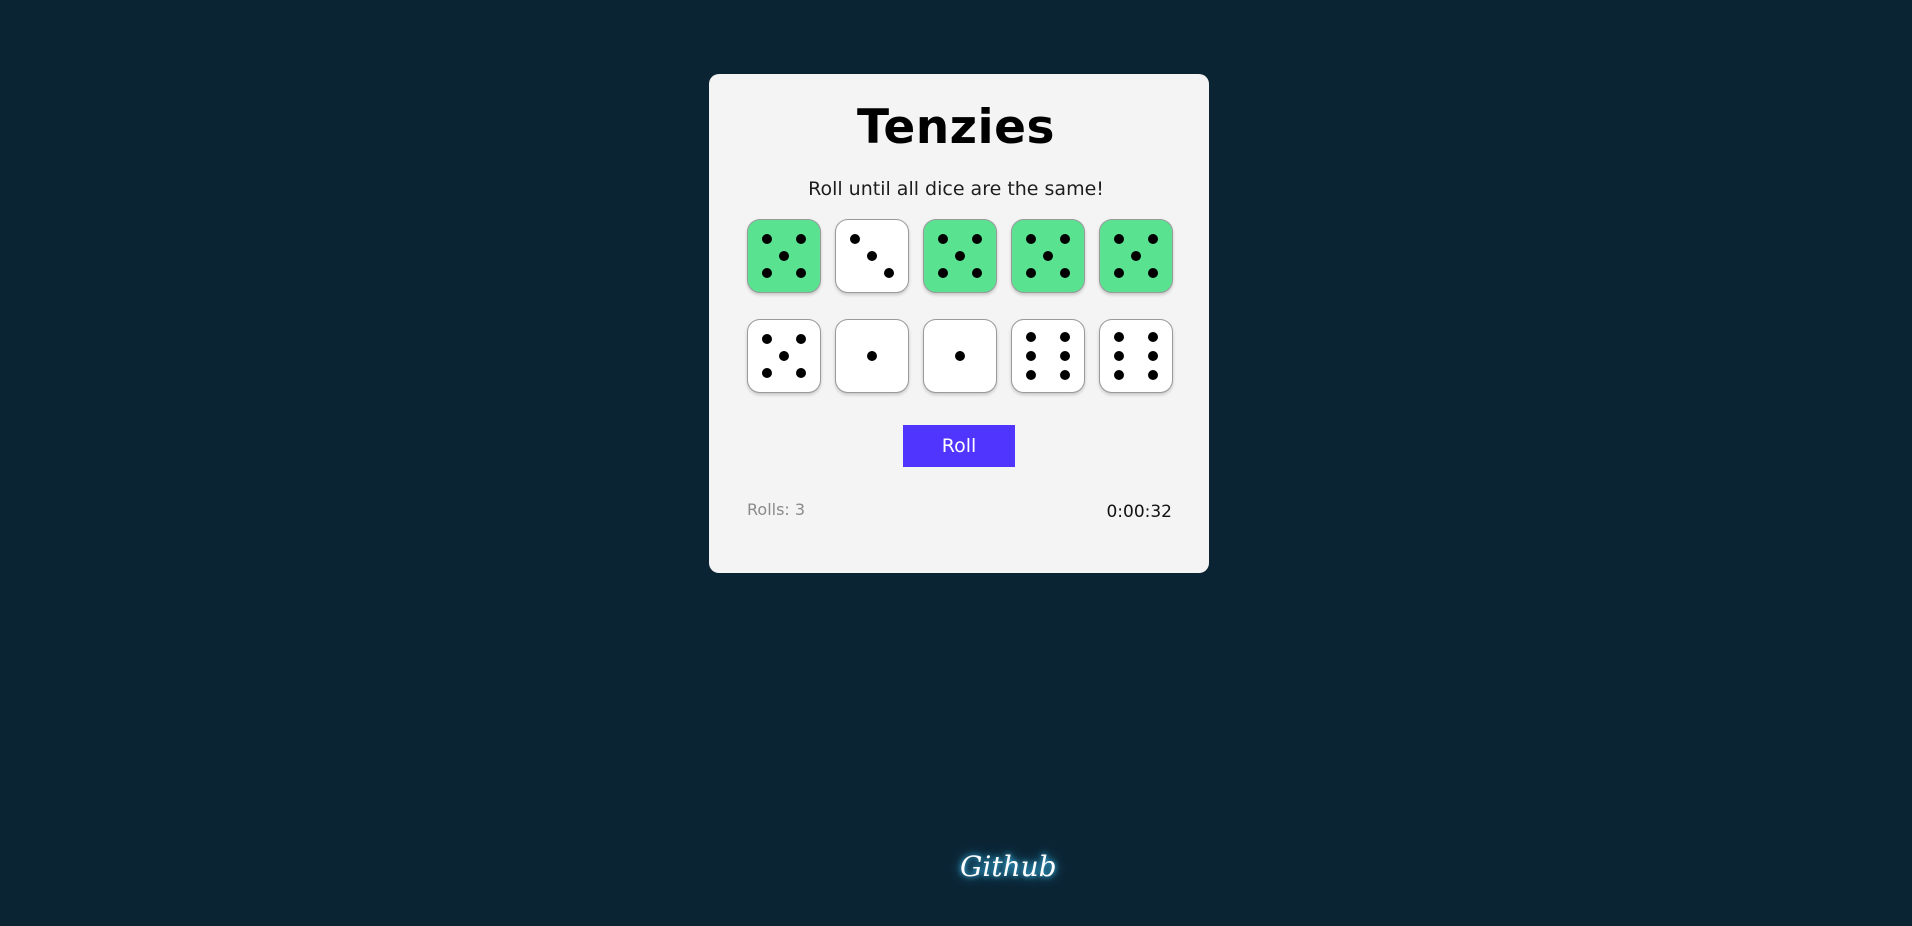  I want to click on rolls-counter: Rolls: 3, so click(776, 509).